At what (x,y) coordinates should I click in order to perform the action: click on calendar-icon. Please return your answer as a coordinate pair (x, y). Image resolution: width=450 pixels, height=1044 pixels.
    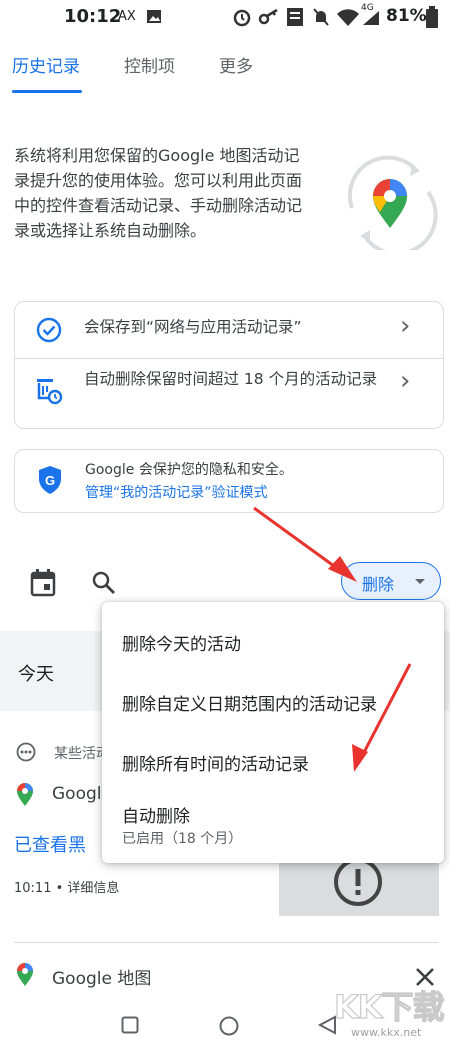
    Looking at the image, I should click on (43, 583).